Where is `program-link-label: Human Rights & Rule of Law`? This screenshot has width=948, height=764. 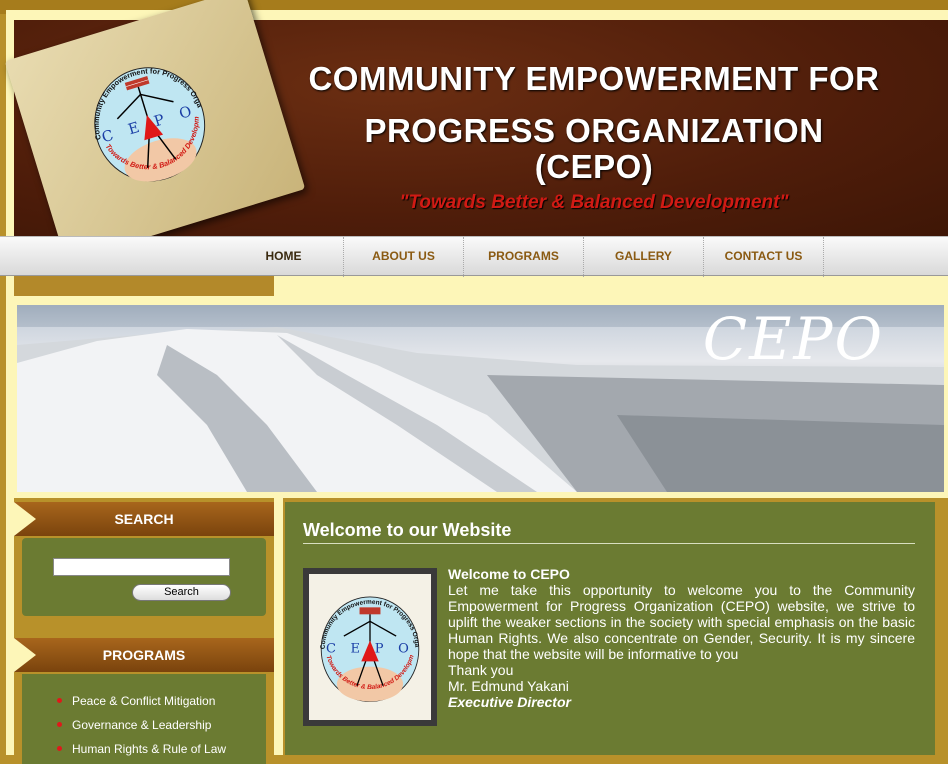 program-link-label: Human Rights & Rule of Law is located at coordinates (149, 749).